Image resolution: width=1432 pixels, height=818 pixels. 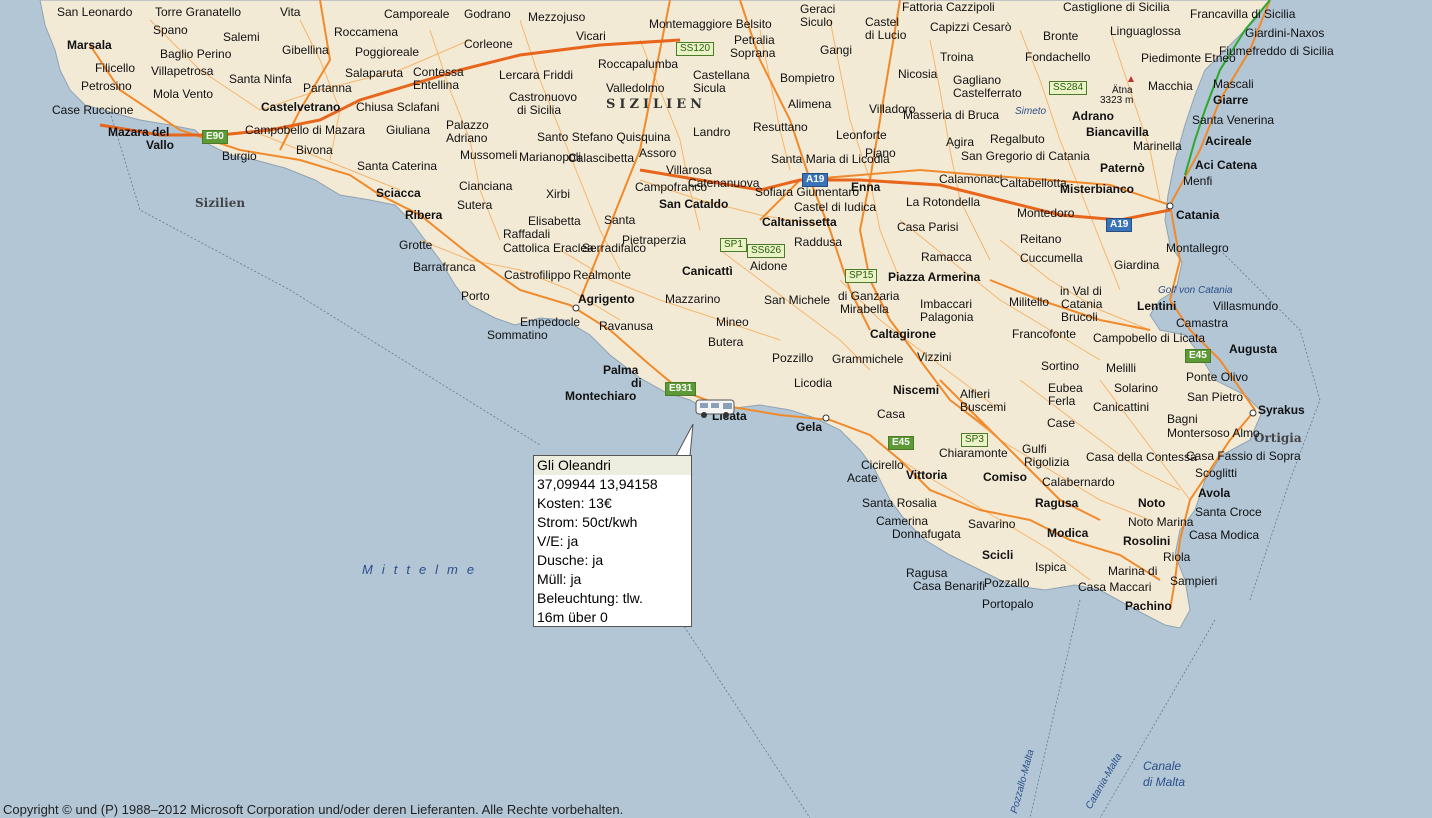 What do you see at coordinates (1114, 587) in the screenshot?
I see `town-label: Casa Maccari` at bounding box center [1114, 587].